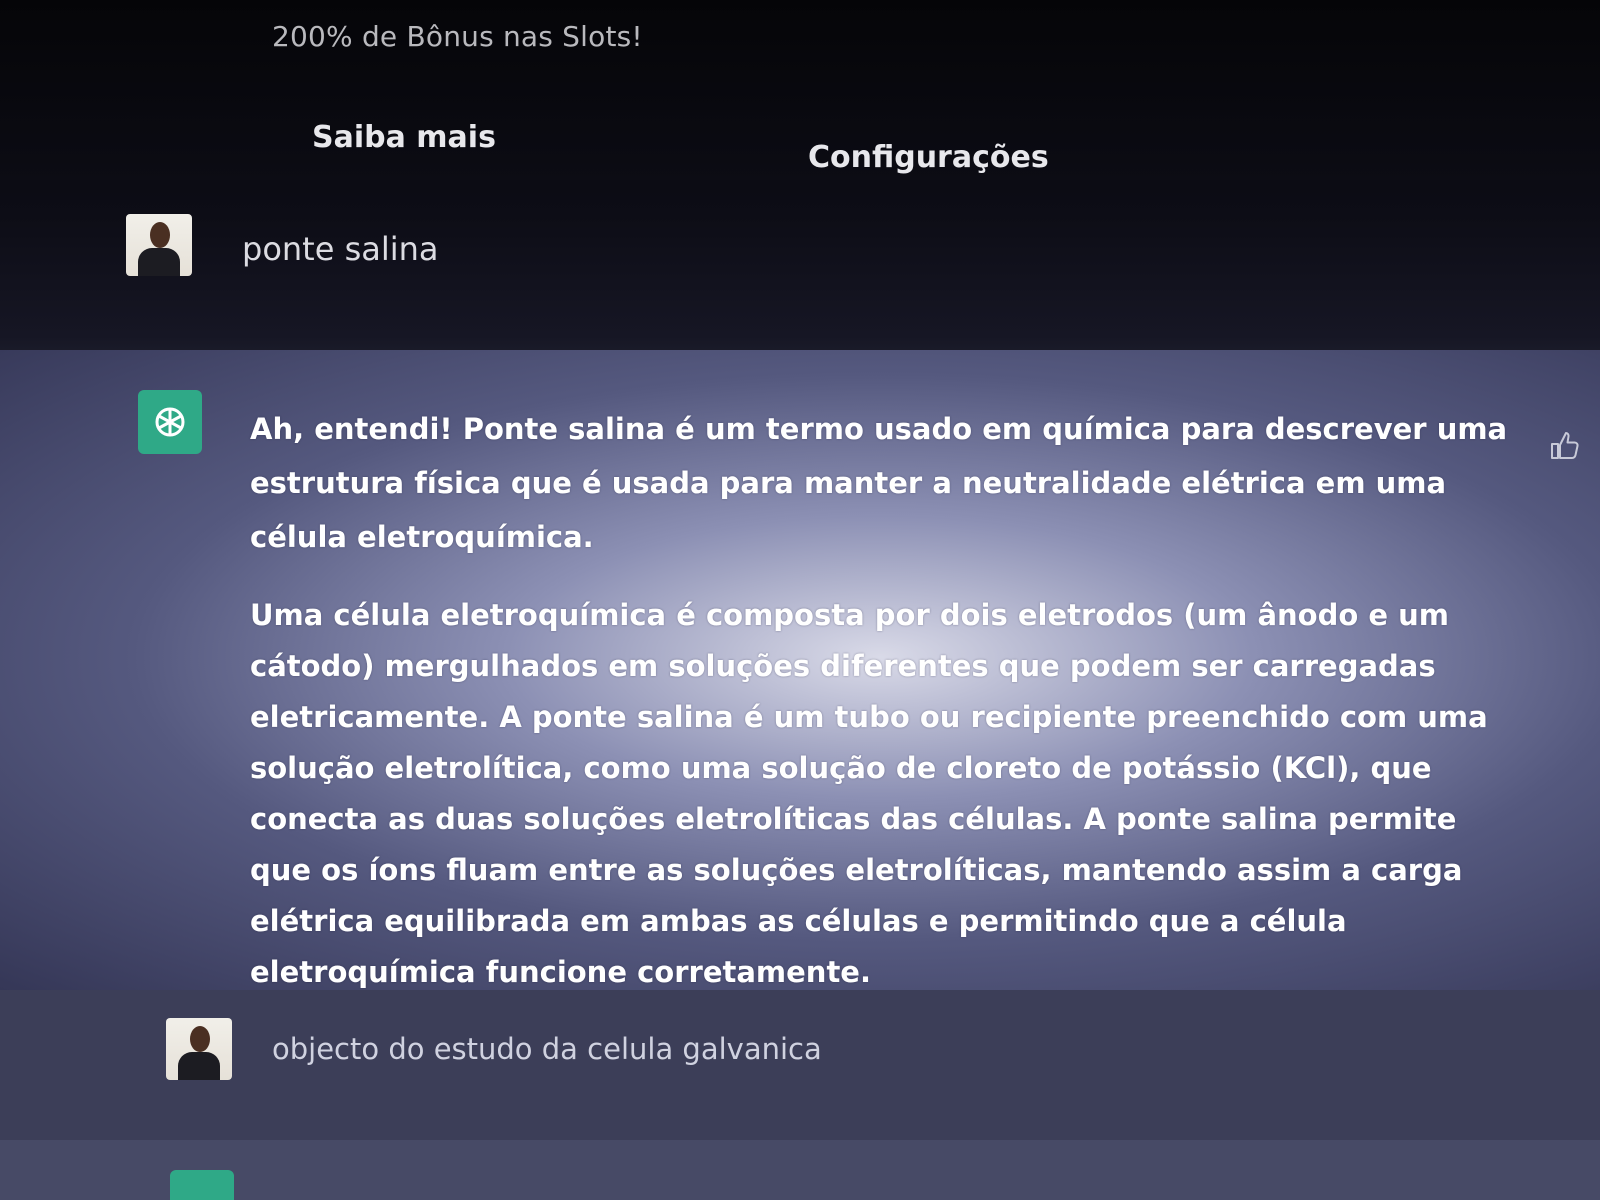  What do you see at coordinates (340, 249) in the screenshot?
I see `user-message-text: ponte salina` at bounding box center [340, 249].